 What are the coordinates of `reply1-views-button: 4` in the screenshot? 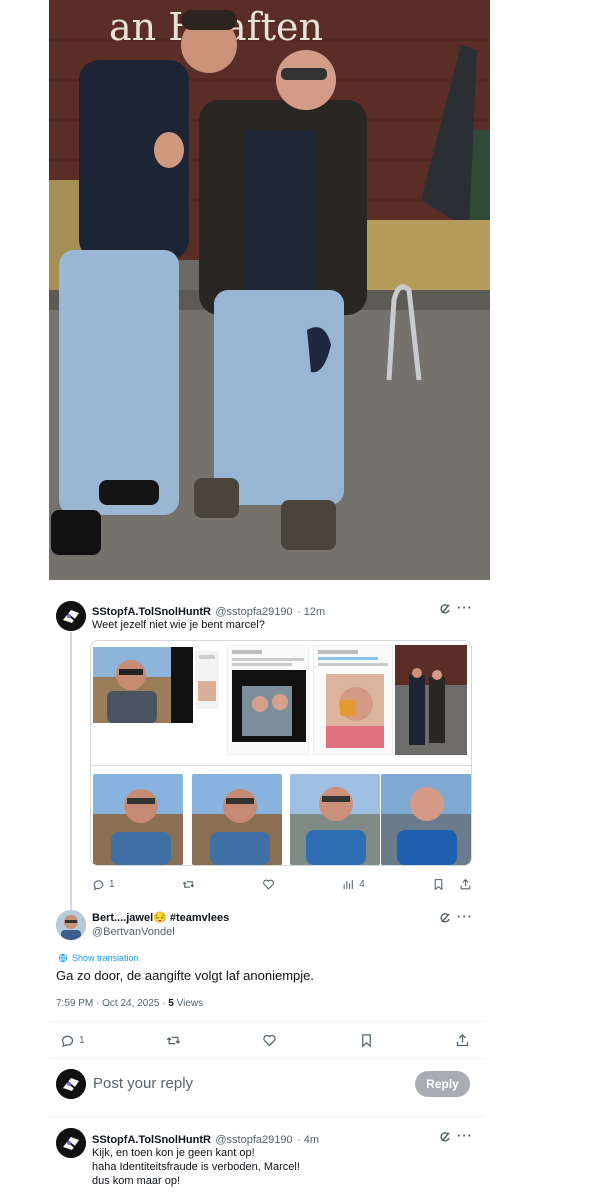 It's located at (353, 884).